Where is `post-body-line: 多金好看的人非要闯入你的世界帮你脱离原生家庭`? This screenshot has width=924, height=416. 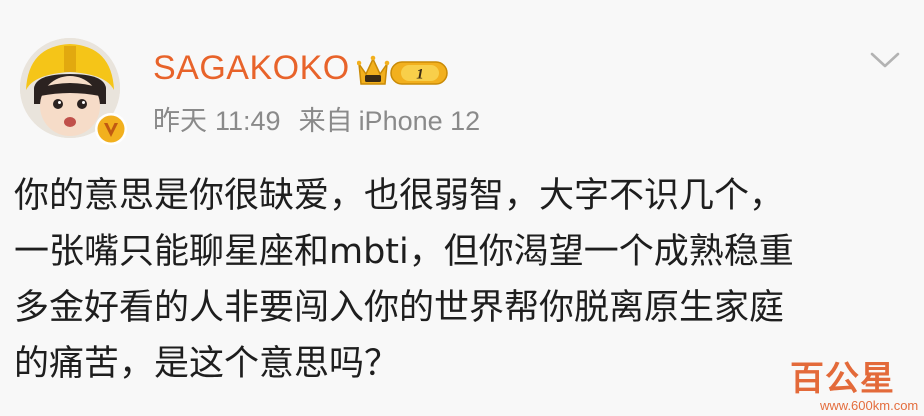
post-body-line: 多金好看的人非要闯入你的世界帮你脱离原生家庭 is located at coordinates (399, 308).